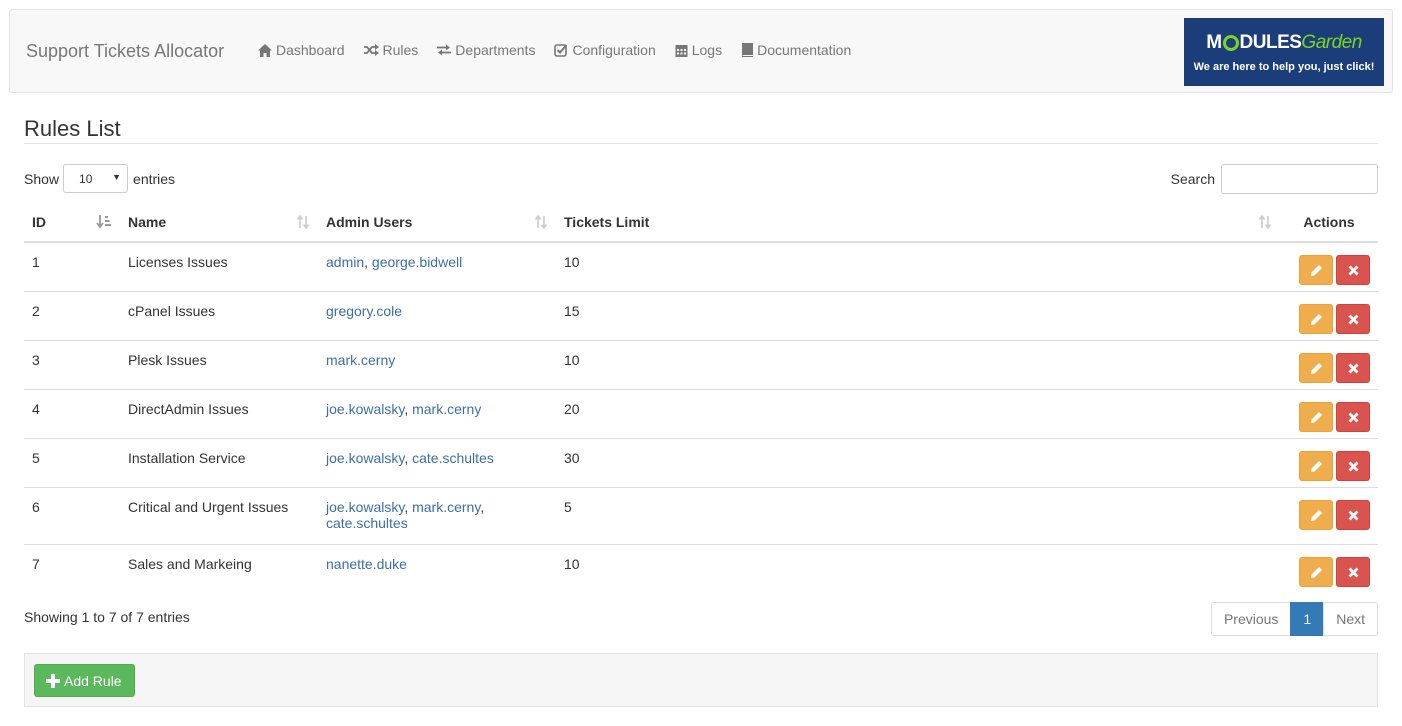  Describe the element at coordinates (364, 311) in the screenshot. I see `admin-user-link: gregory.cole` at that location.